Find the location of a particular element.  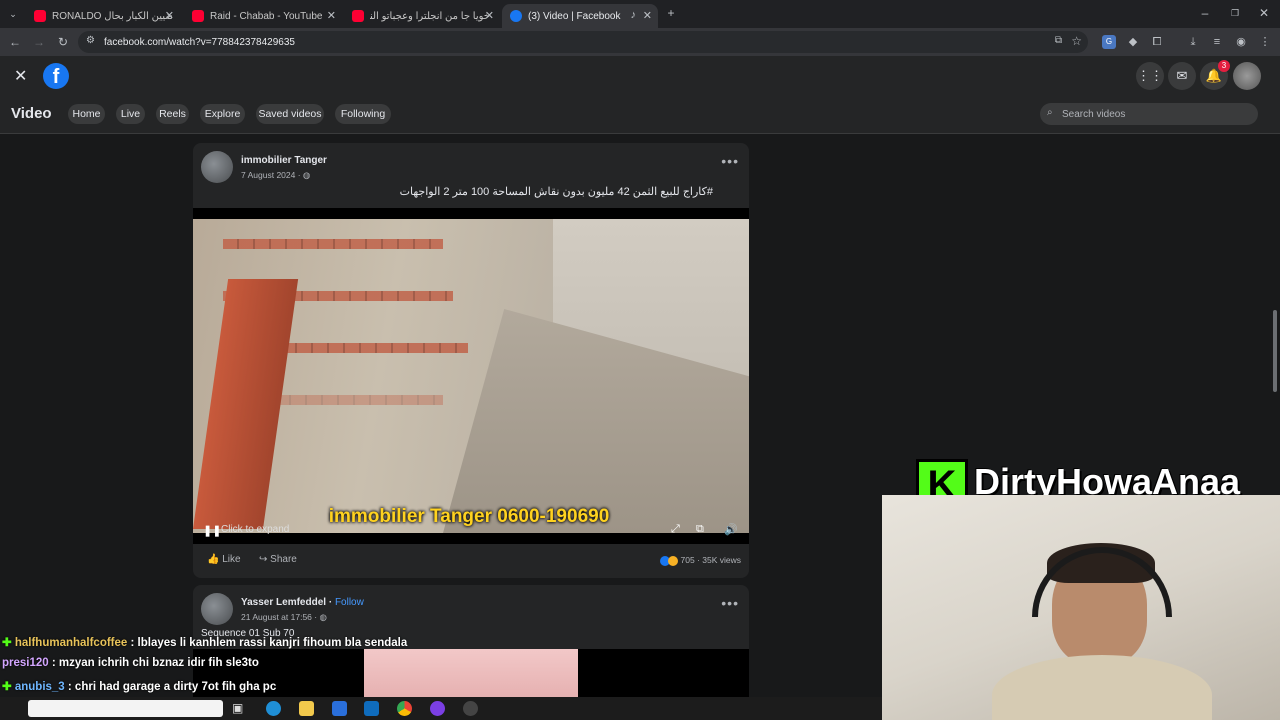

browser-tab-3: خويا جا من انجلترا وعجباتو النجيلة ✕ is located at coordinates (422, 16).